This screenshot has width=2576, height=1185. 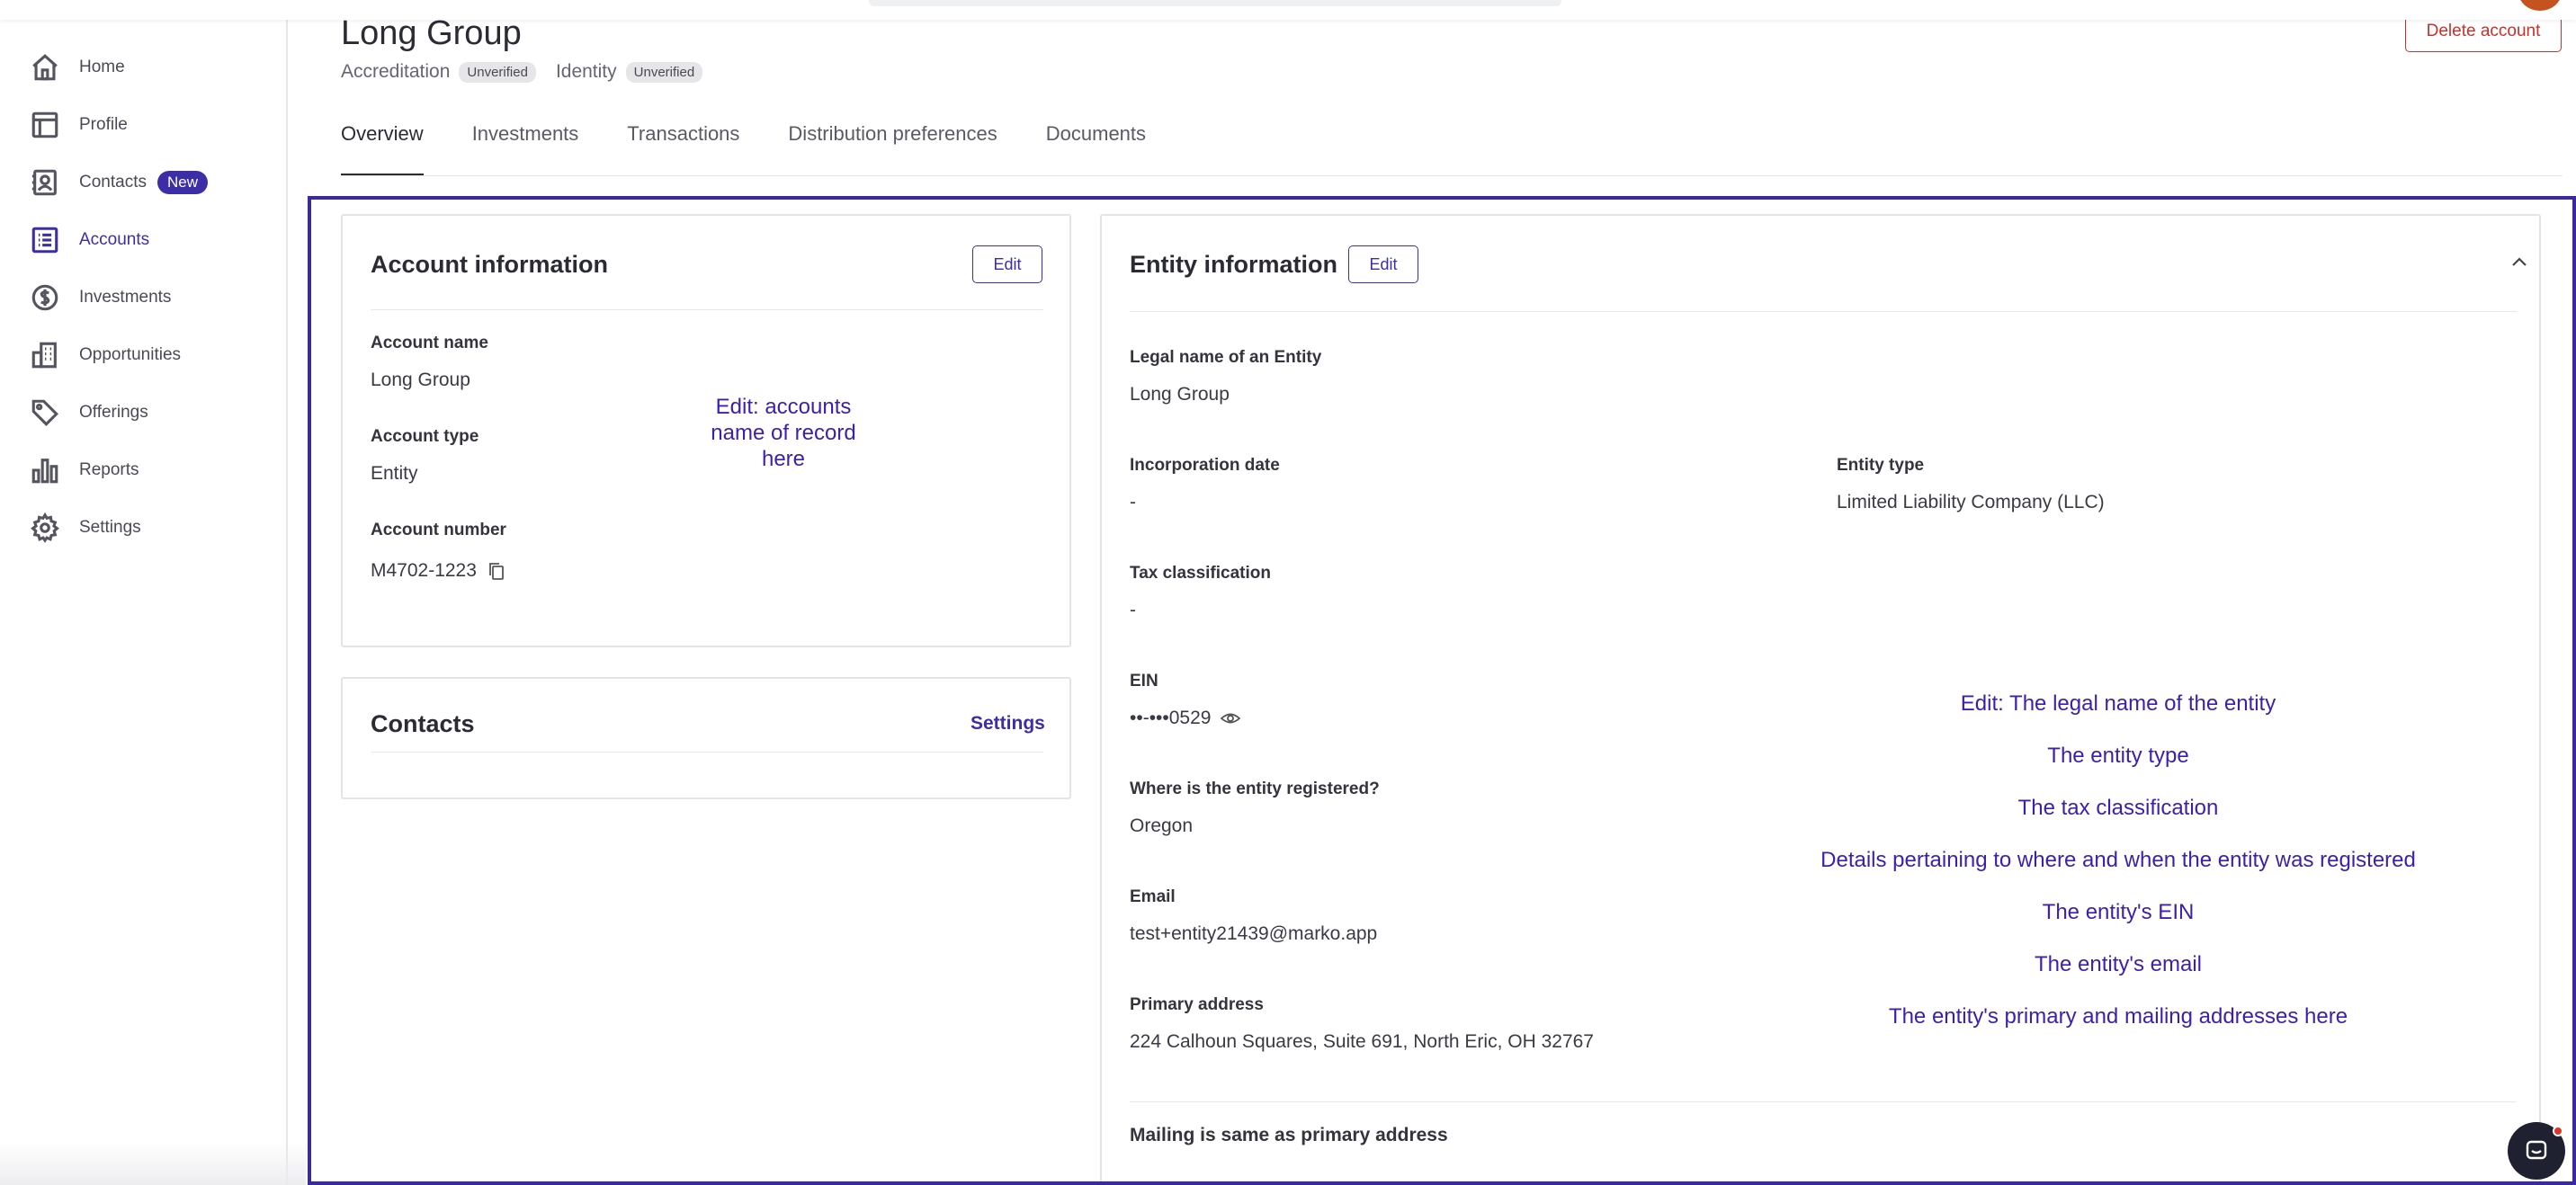 I want to click on sidebar-item-accounts: Accounts, so click(x=89, y=240).